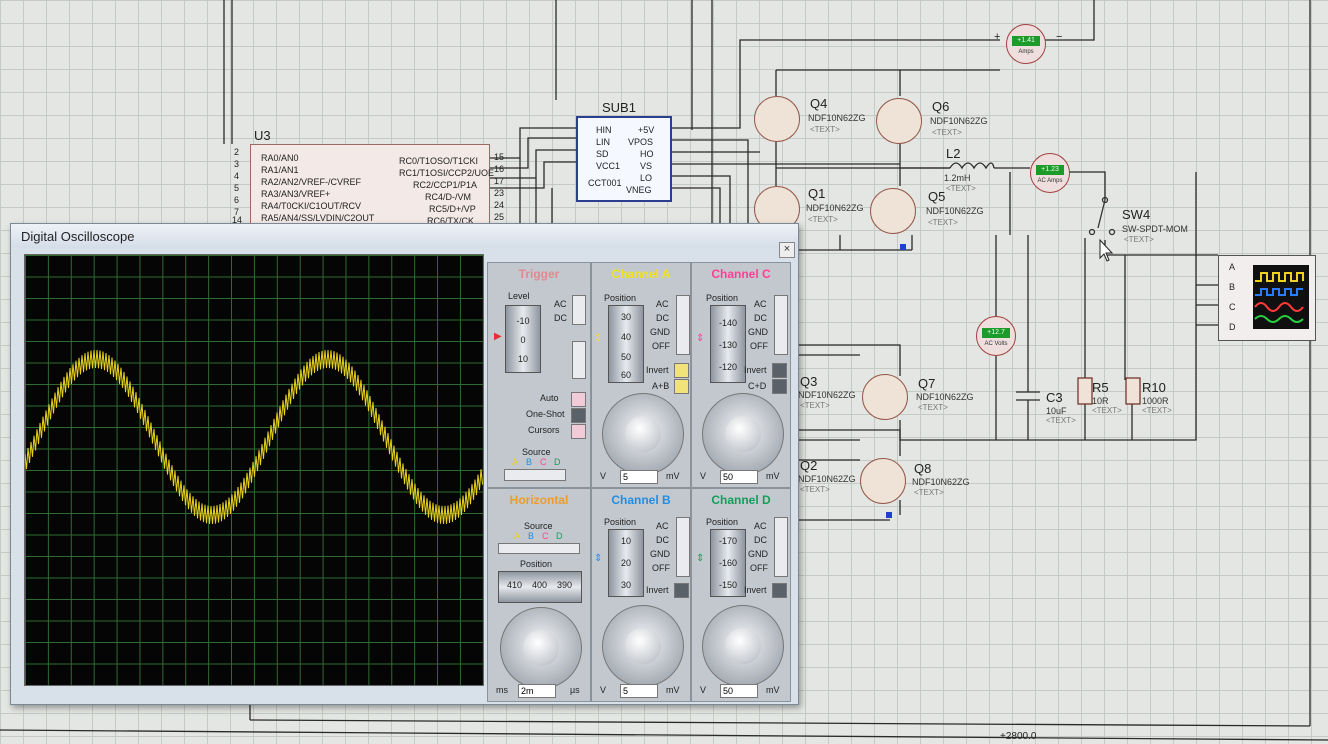 Image resolution: width=1328 pixels, height=744 pixels. What do you see at coordinates (557, 462) in the screenshot?
I see `trigger-source-d: D` at bounding box center [557, 462].